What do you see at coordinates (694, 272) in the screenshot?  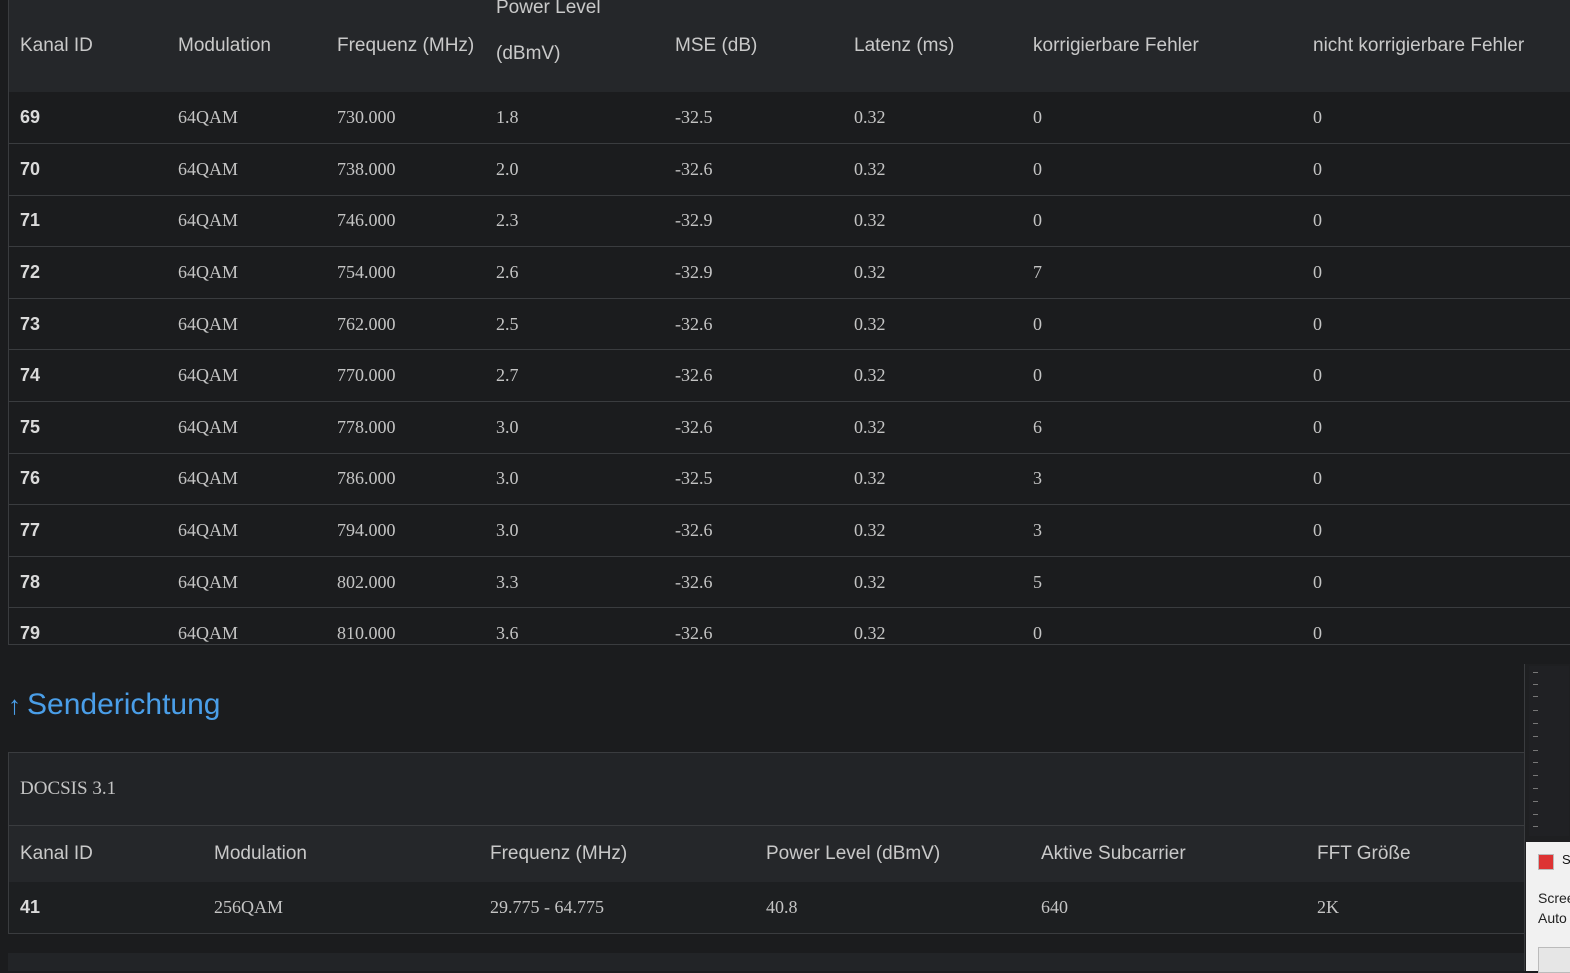 I see `cell-mse: -32.9` at bounding box center [694, 272].